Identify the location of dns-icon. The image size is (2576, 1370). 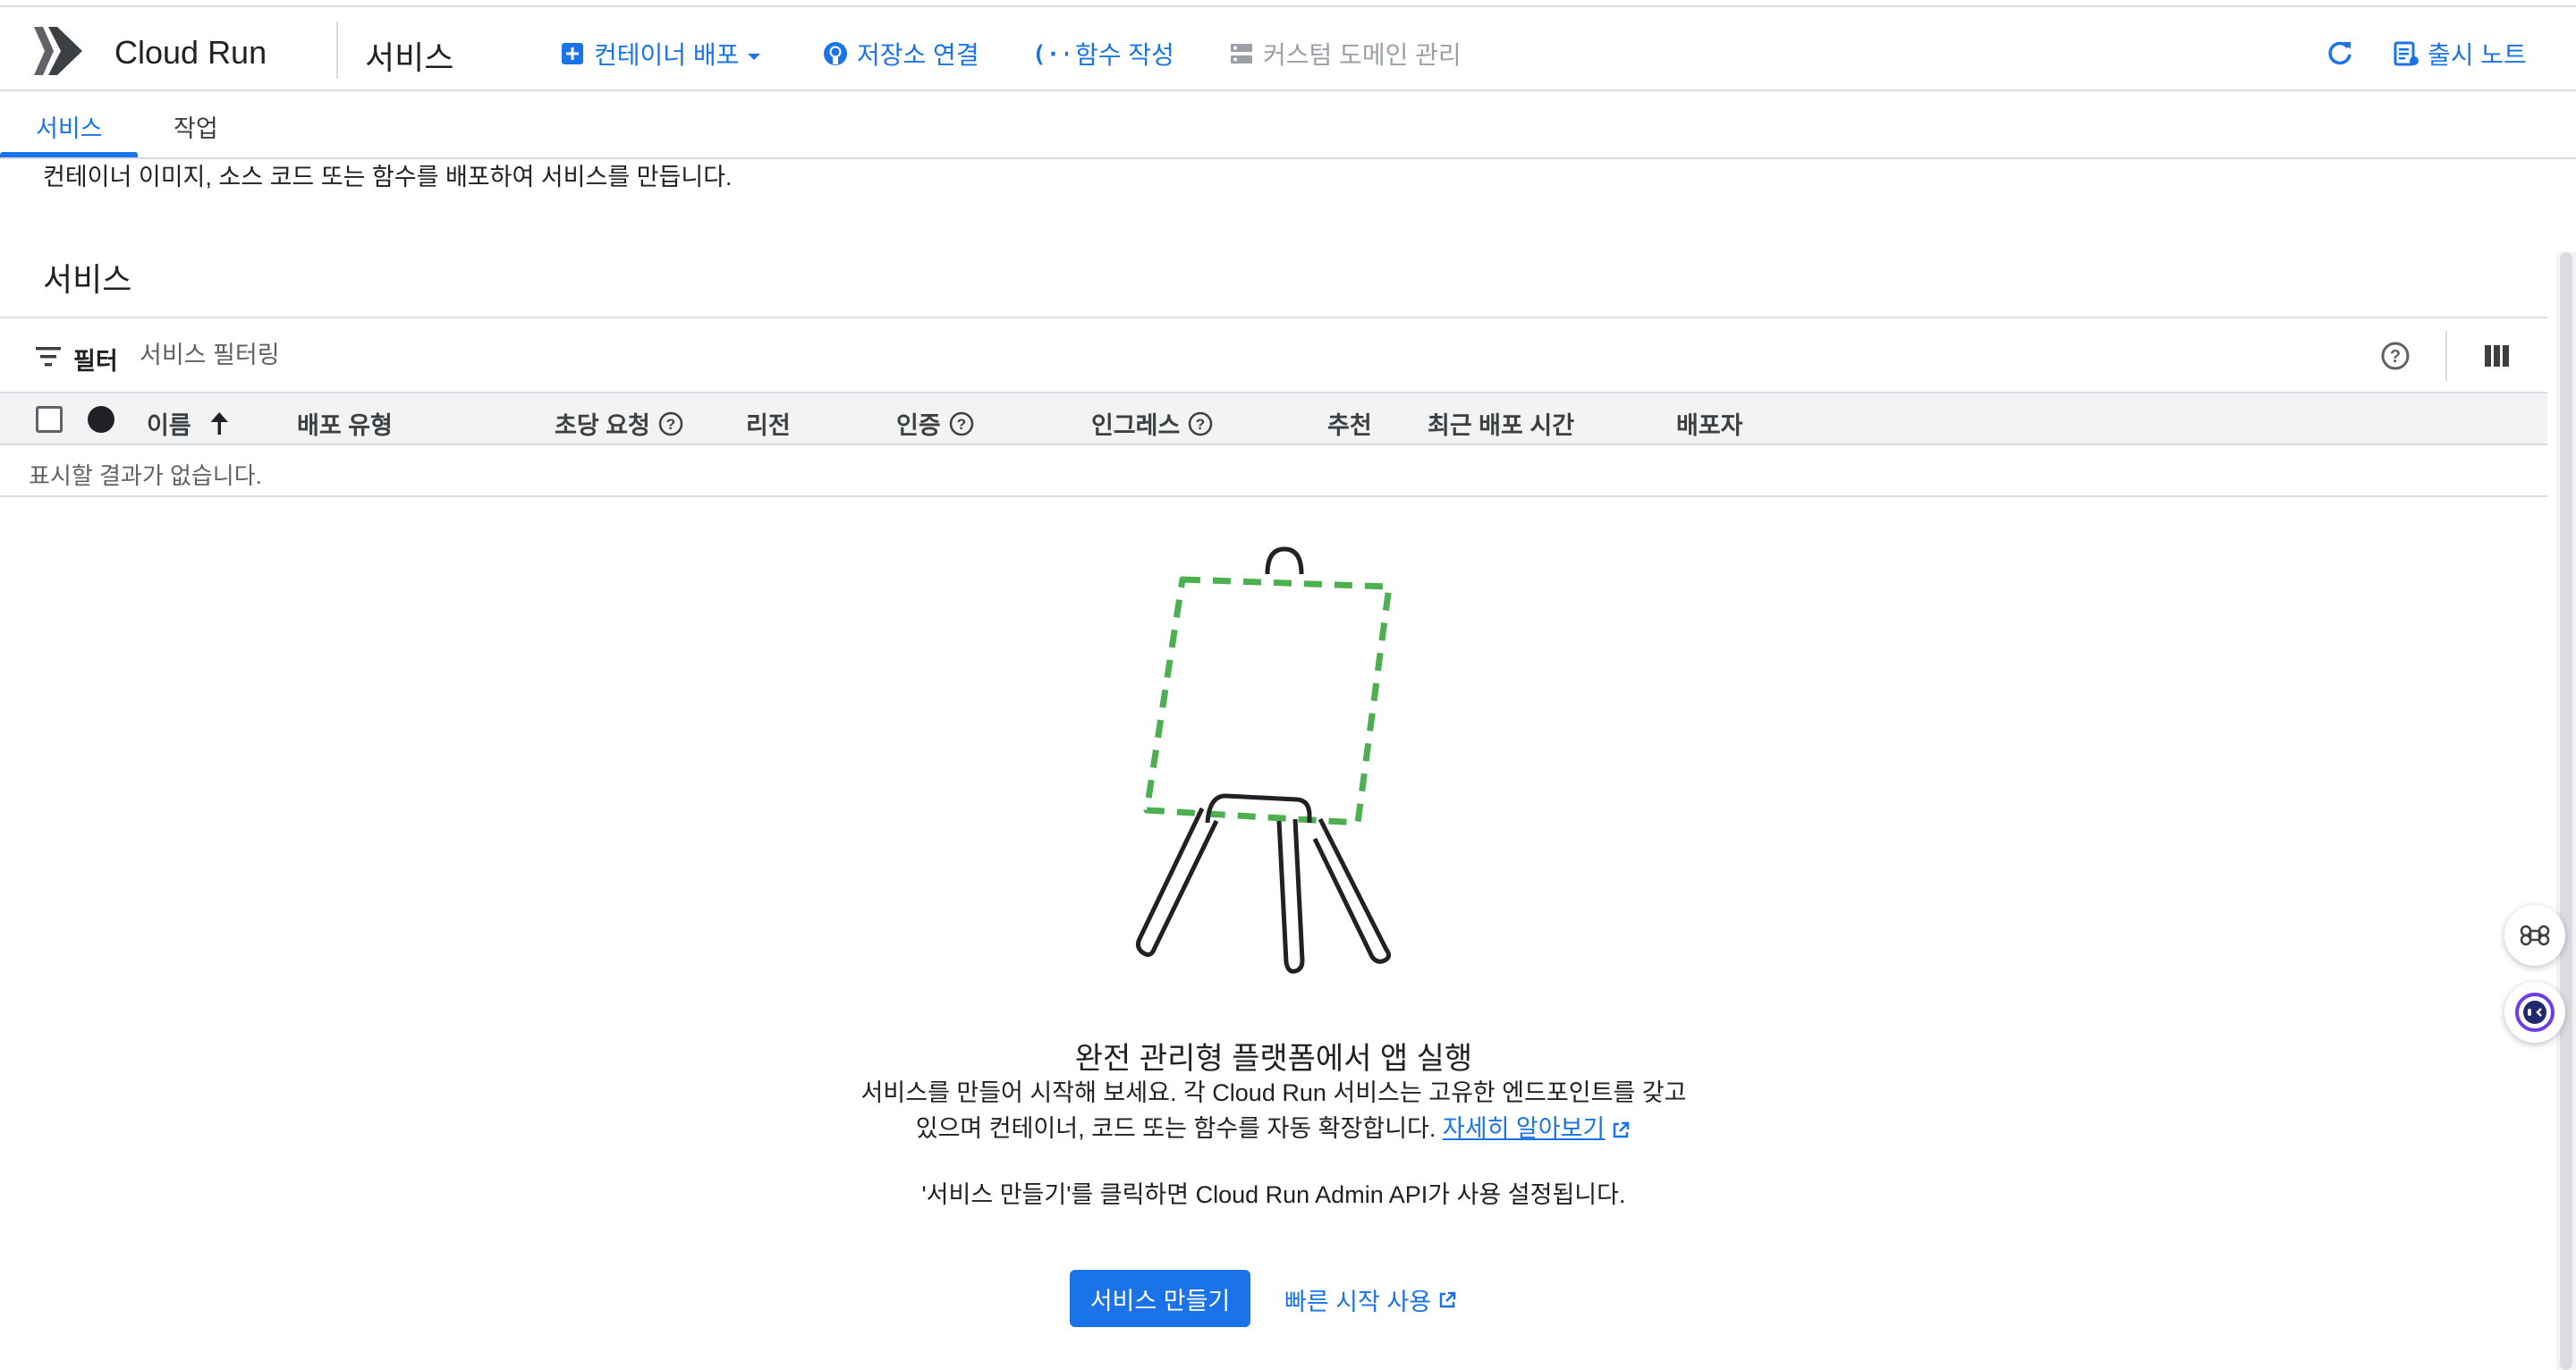
(1241, 53).